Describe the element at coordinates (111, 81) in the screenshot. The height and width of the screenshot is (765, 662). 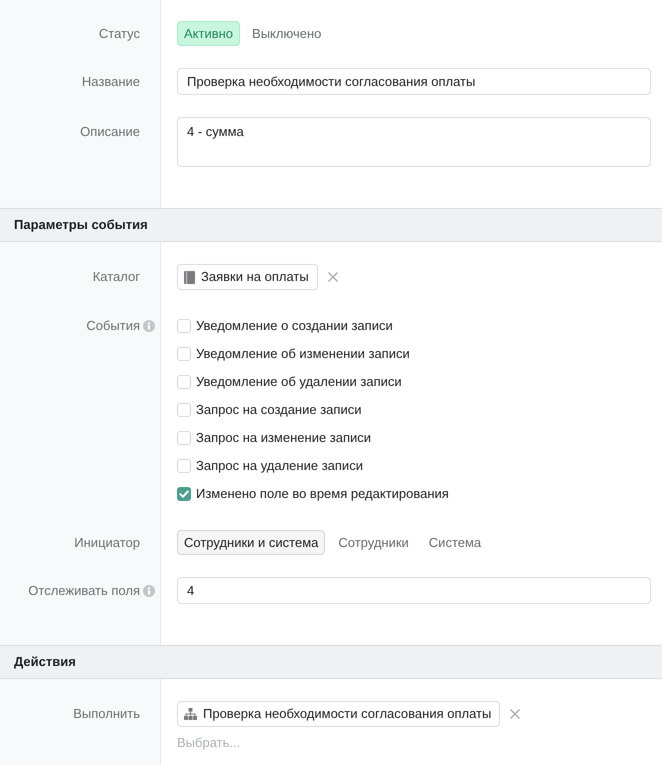
I see `field-label: Название` at that location.